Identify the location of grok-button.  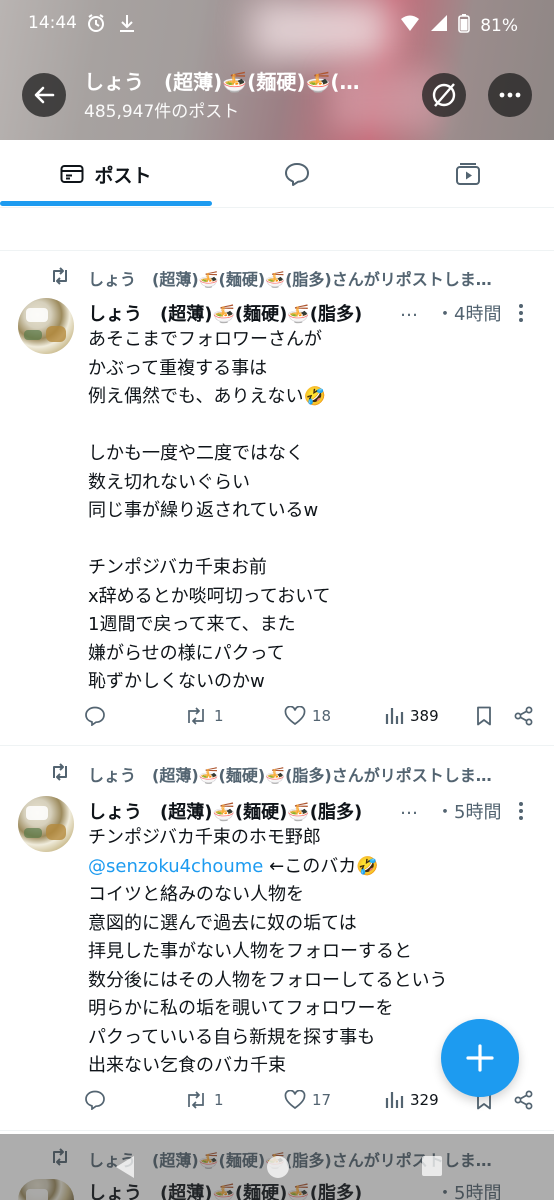
(444, 95).